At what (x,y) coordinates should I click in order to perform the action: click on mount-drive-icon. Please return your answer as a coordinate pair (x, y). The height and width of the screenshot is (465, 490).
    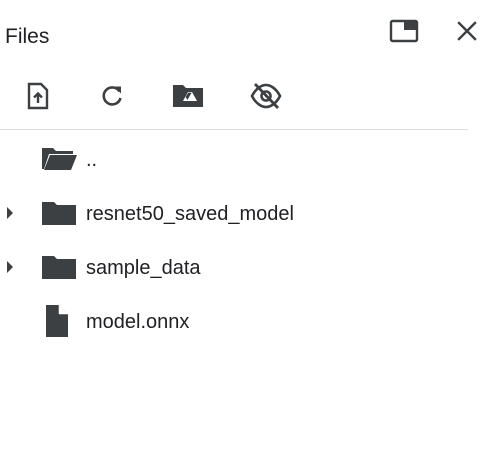
    Looking at the image, I should click on (188, 96).